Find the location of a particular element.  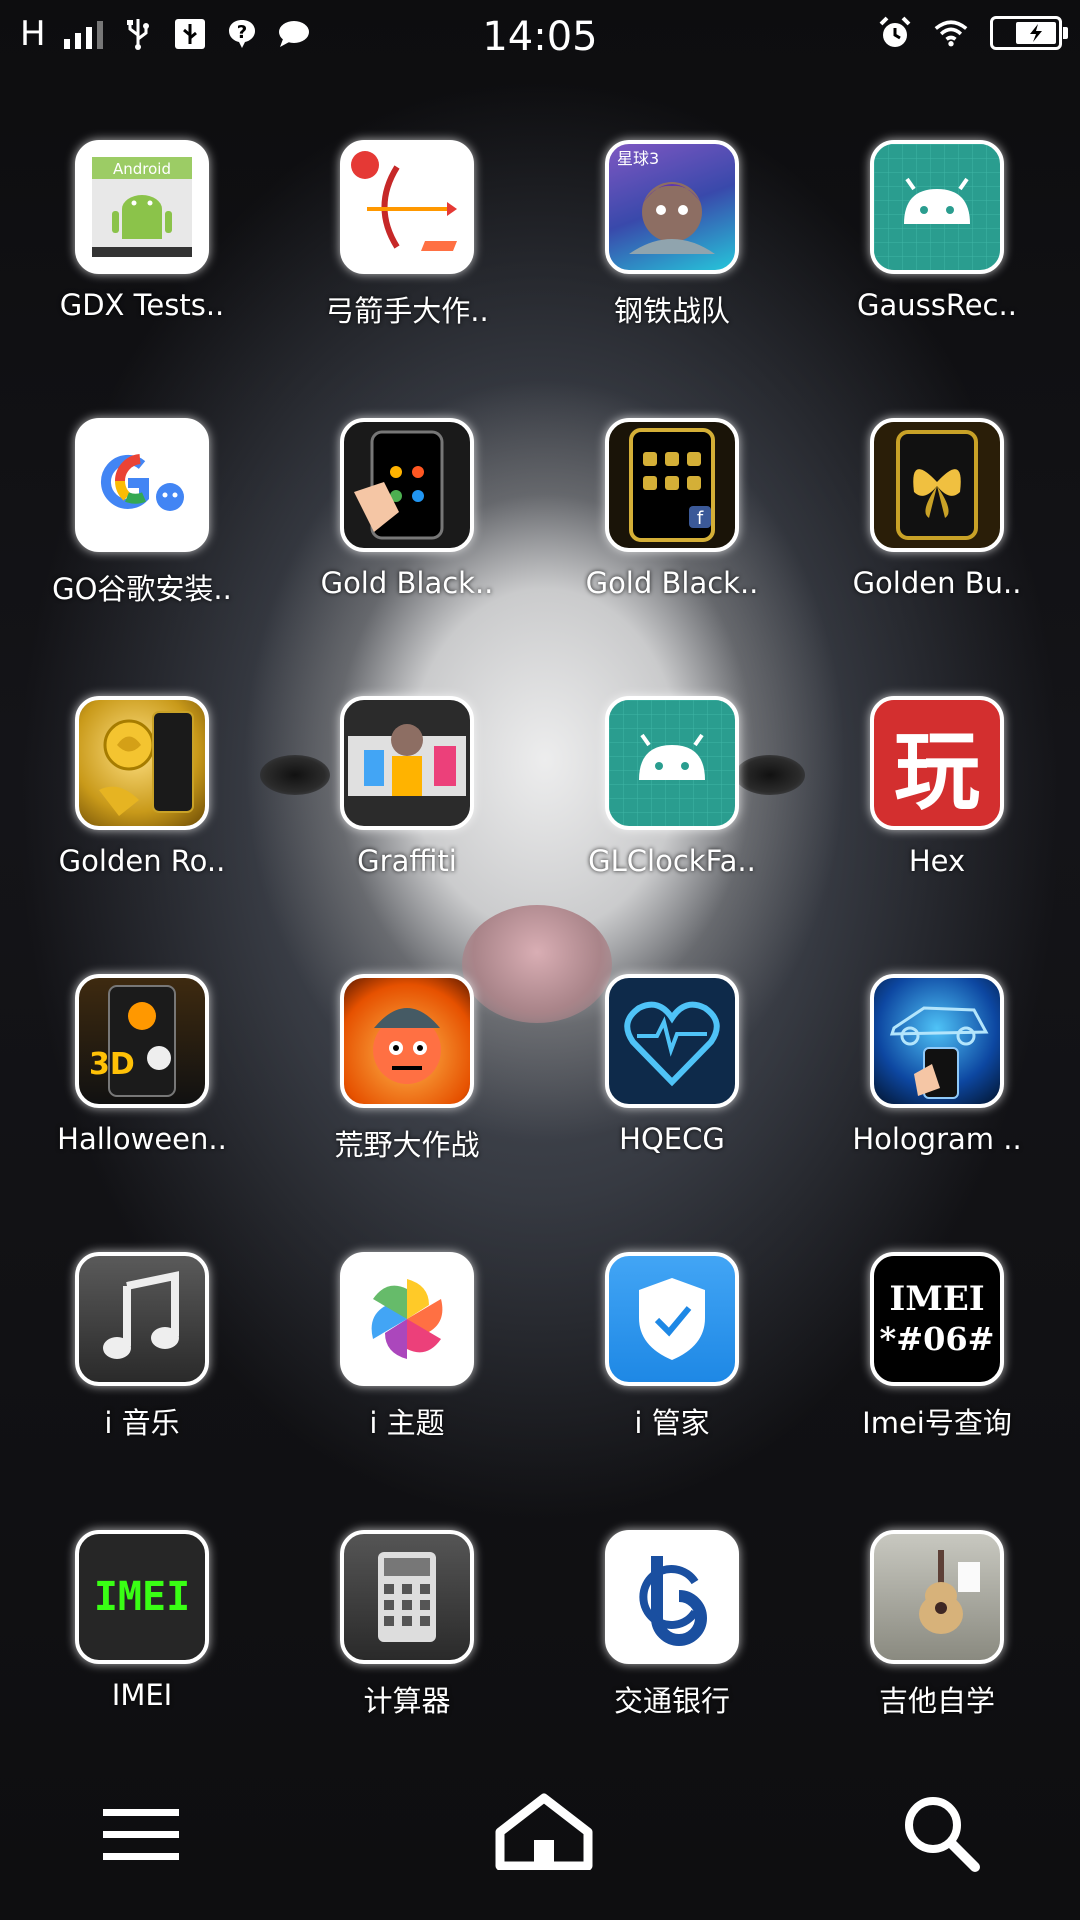

app-label: Imei号查询 is located at coordinates (937, 1423).